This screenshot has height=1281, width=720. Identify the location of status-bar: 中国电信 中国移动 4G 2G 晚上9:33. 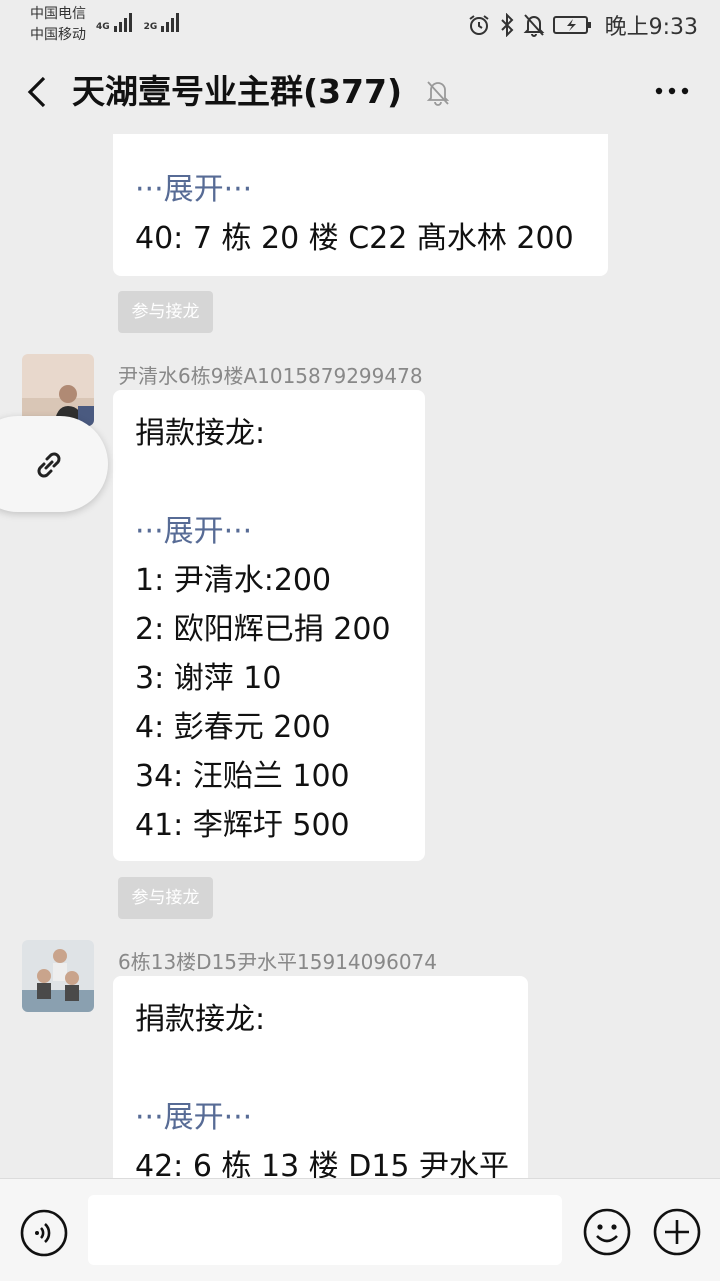
(360, 25).